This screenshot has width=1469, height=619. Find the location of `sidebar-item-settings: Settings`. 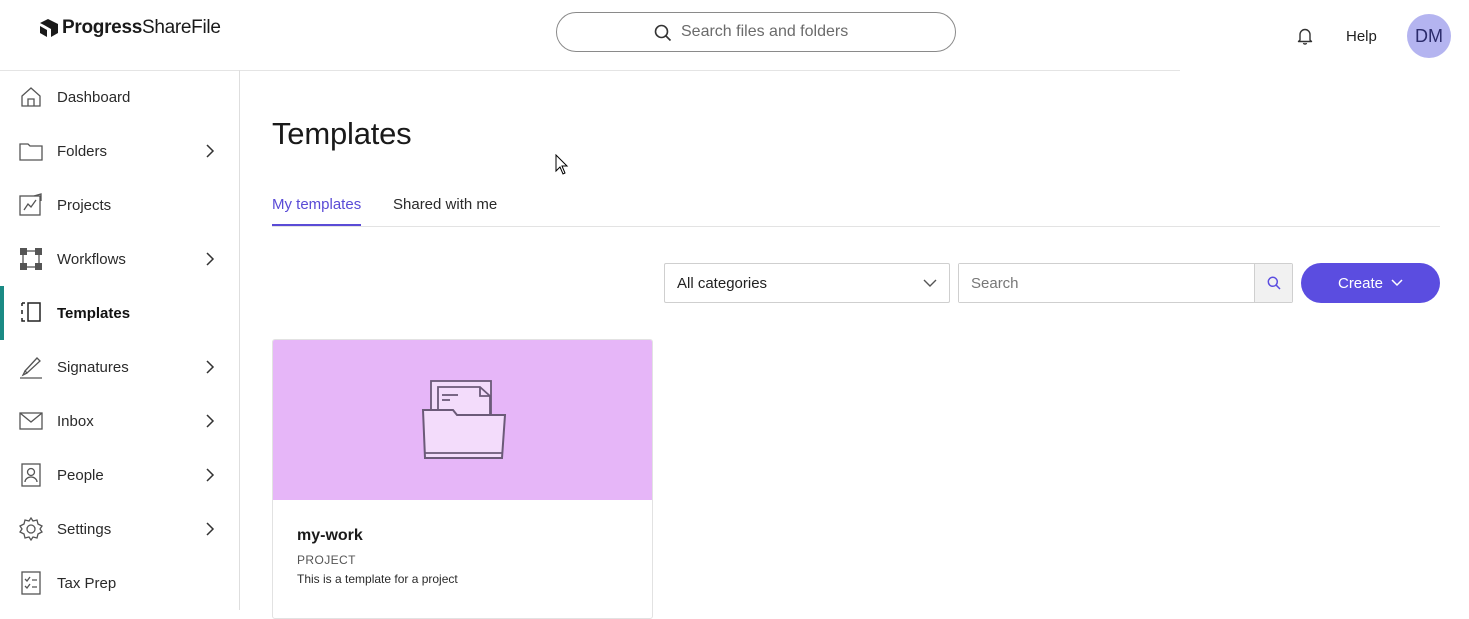

sidebar-item-settings: Settings is located at coordinates (119, 529).